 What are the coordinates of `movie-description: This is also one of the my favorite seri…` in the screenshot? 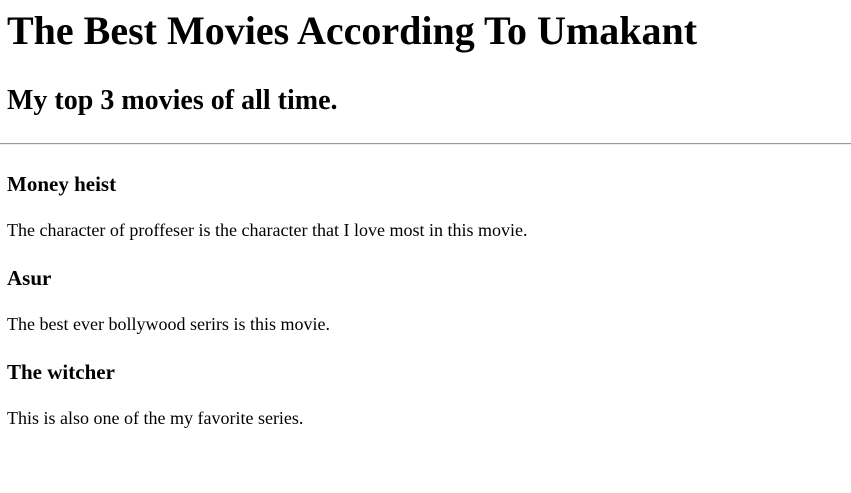 It's located at (155, 418).